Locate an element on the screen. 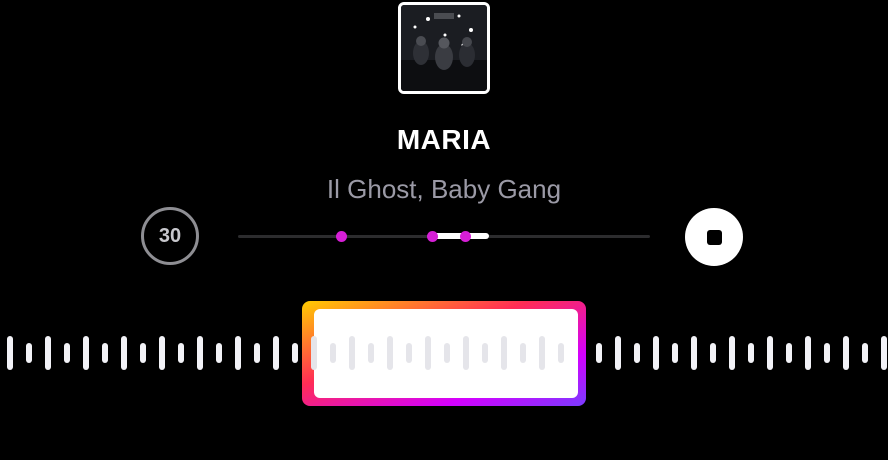  album-cover-image is located at coordinates (444, 48).